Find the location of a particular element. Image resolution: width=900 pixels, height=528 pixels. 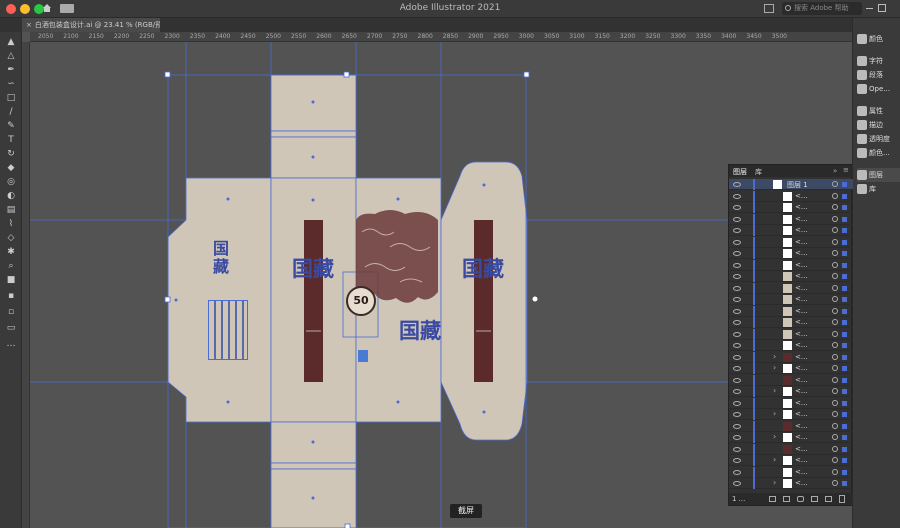

fill-stroke-icon: ■ is located at coordinates (11, 280).